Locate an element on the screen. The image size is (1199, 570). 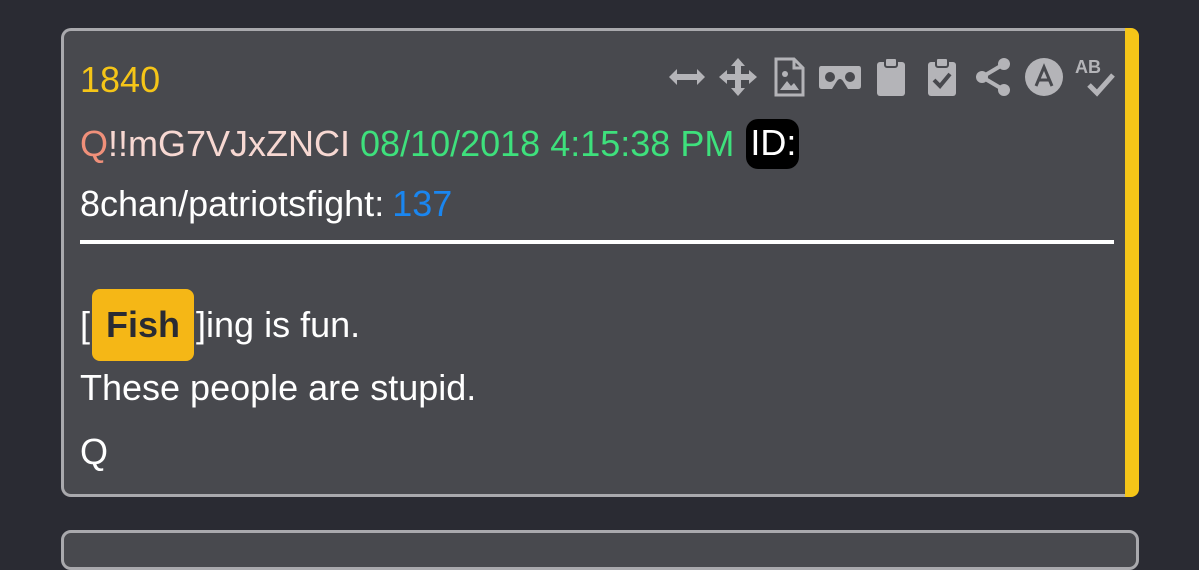
post-body-line-2: These people are stupid. is located at coordinates (278, 387).